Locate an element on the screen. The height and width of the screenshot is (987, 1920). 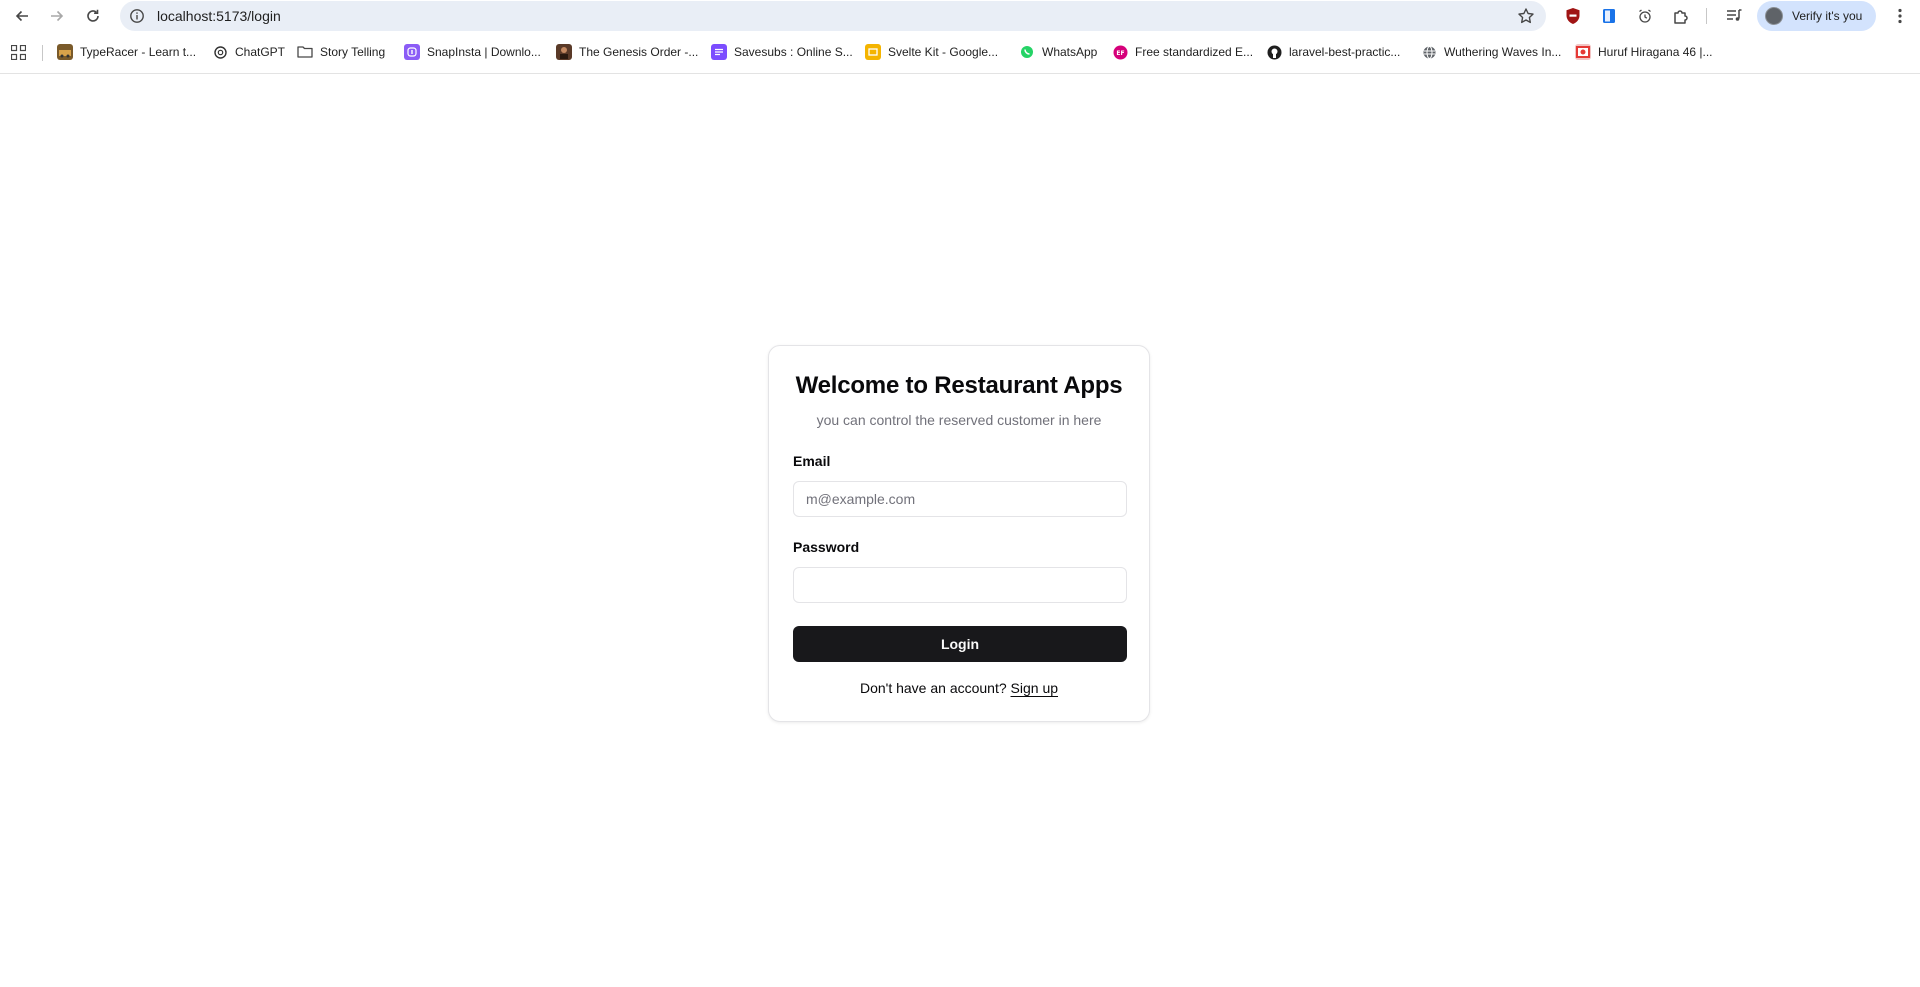
extensions-button is located at coordinates (1681, 16).